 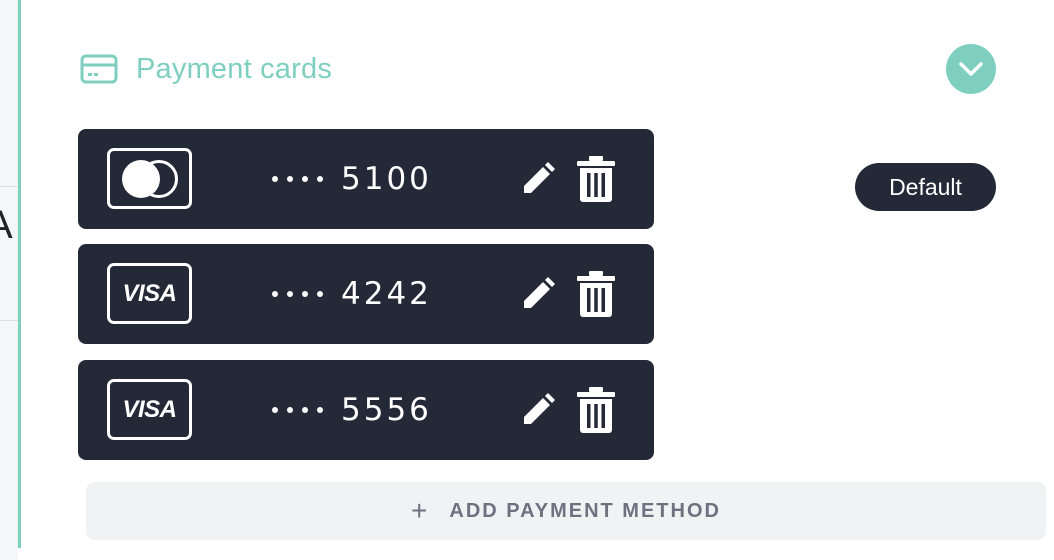 What do you see at coordinates (585, 510) in the screenshot?
I see `add-payment-method-label: ADD PAYMENT METHOD` at bounding box center [585, 510].